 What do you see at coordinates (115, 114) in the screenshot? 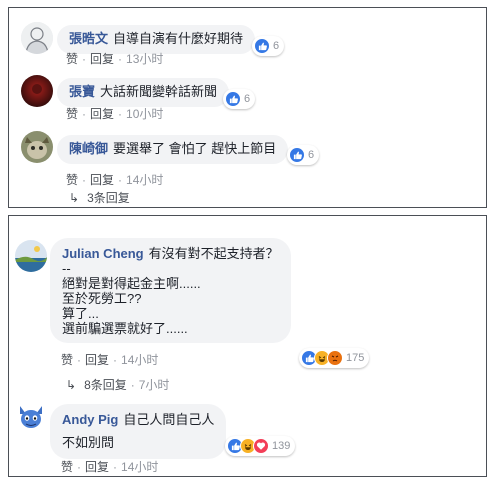
I see `comment-actions: 赞 · 回复 · 10小时` at bounding box center [115, 114].